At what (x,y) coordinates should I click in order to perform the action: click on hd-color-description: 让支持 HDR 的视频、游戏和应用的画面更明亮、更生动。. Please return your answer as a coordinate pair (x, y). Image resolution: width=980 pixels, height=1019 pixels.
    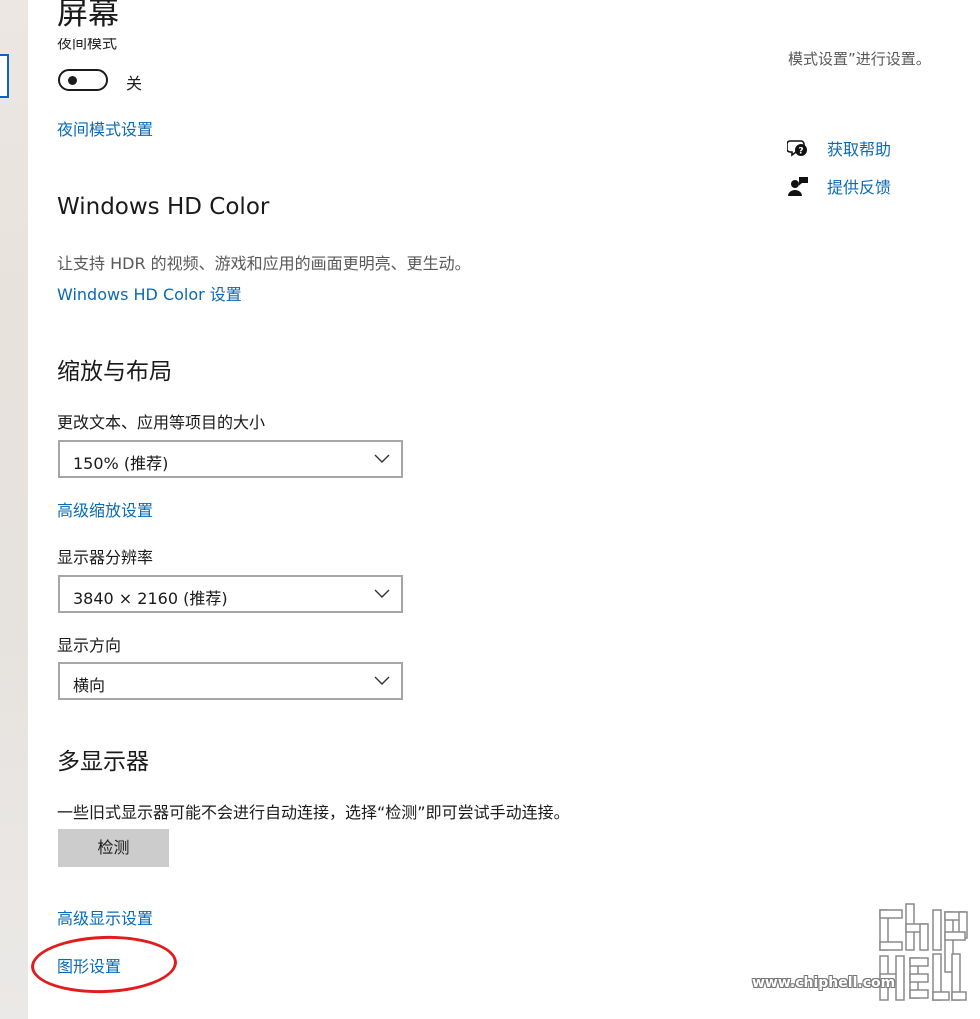
    Looking at the image, I should click on (264, 263).